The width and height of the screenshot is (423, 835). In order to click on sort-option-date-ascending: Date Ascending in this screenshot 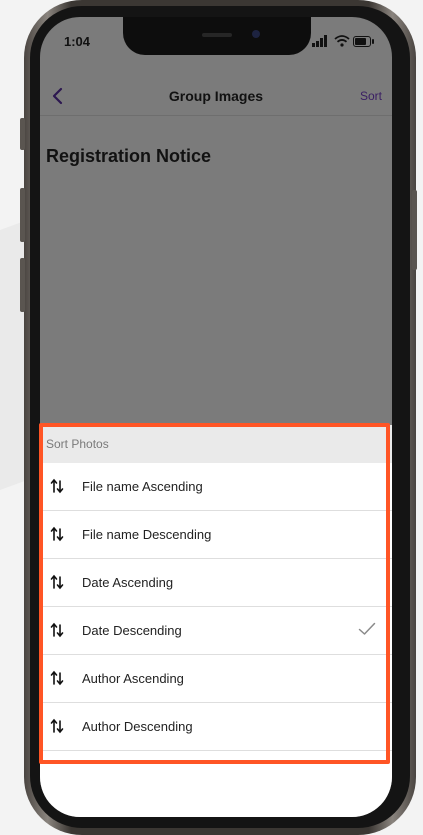, I will do `click(216, 583)`.